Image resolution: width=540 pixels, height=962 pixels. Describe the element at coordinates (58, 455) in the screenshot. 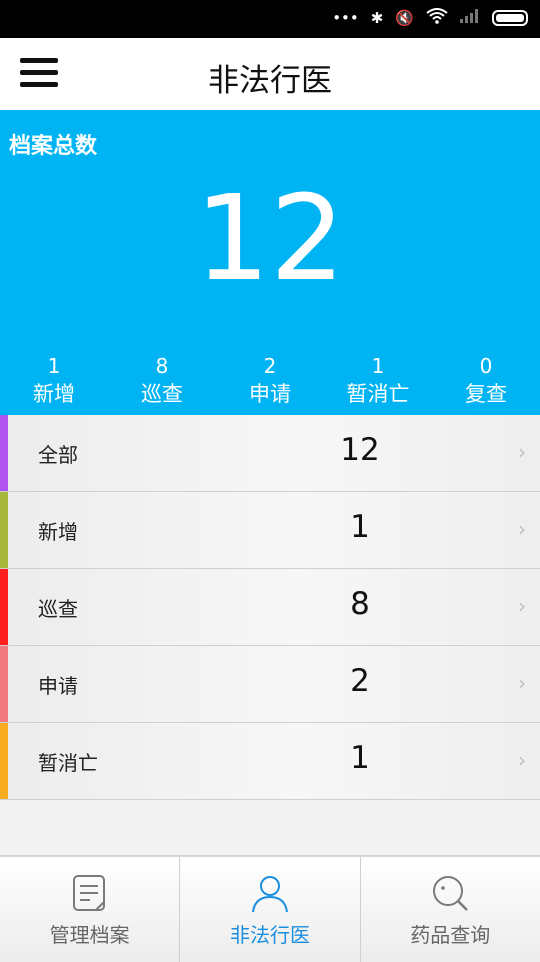

I see `list-item-label: 全部` at that location.